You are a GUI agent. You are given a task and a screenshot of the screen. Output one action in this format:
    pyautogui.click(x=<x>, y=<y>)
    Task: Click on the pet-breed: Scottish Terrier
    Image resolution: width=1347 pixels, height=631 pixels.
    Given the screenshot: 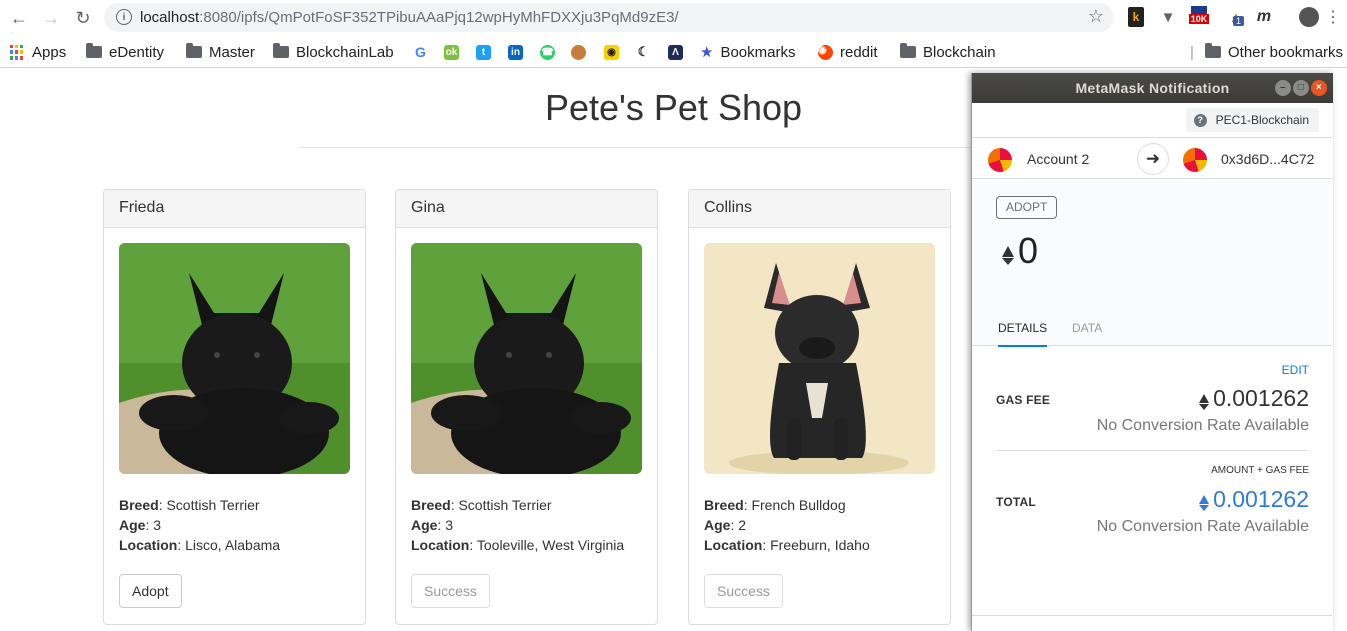 What is the action you would take?
    pyautogui.click(x=213, y=505)
    